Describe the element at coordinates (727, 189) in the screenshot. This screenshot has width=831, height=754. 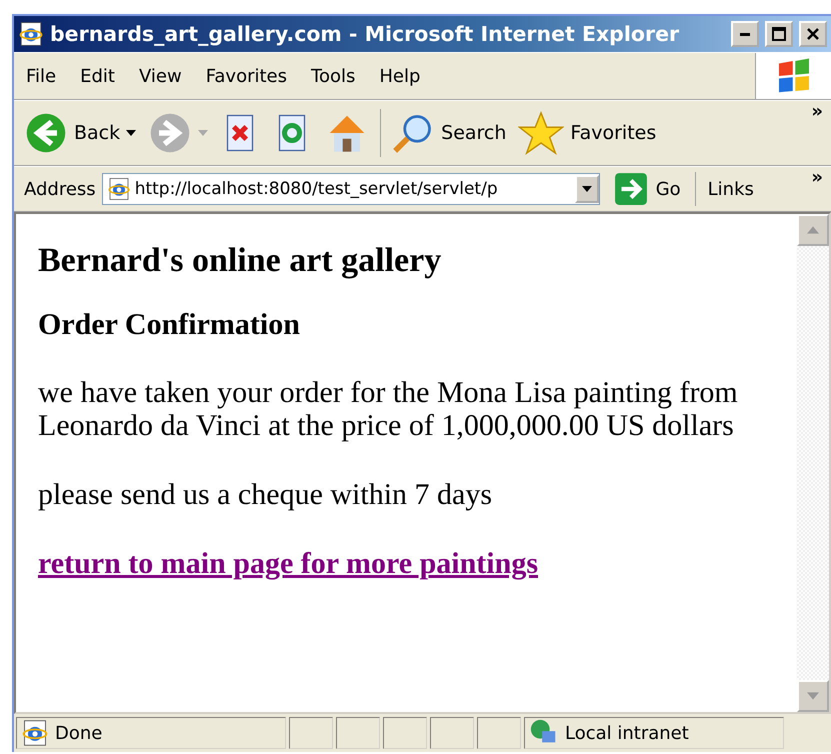
I see `links-label: Links` at that location.